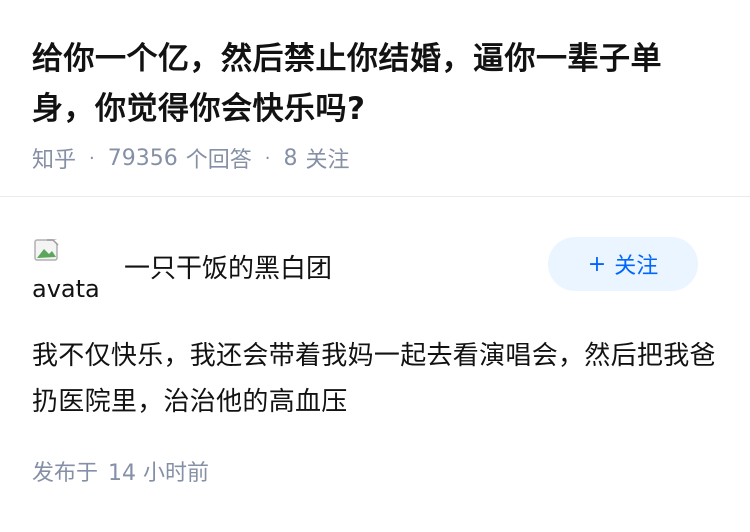  Describe the element at coordinates (66, 289) in the screenshot. I see `avatar-alt-text: avatar` at that location.